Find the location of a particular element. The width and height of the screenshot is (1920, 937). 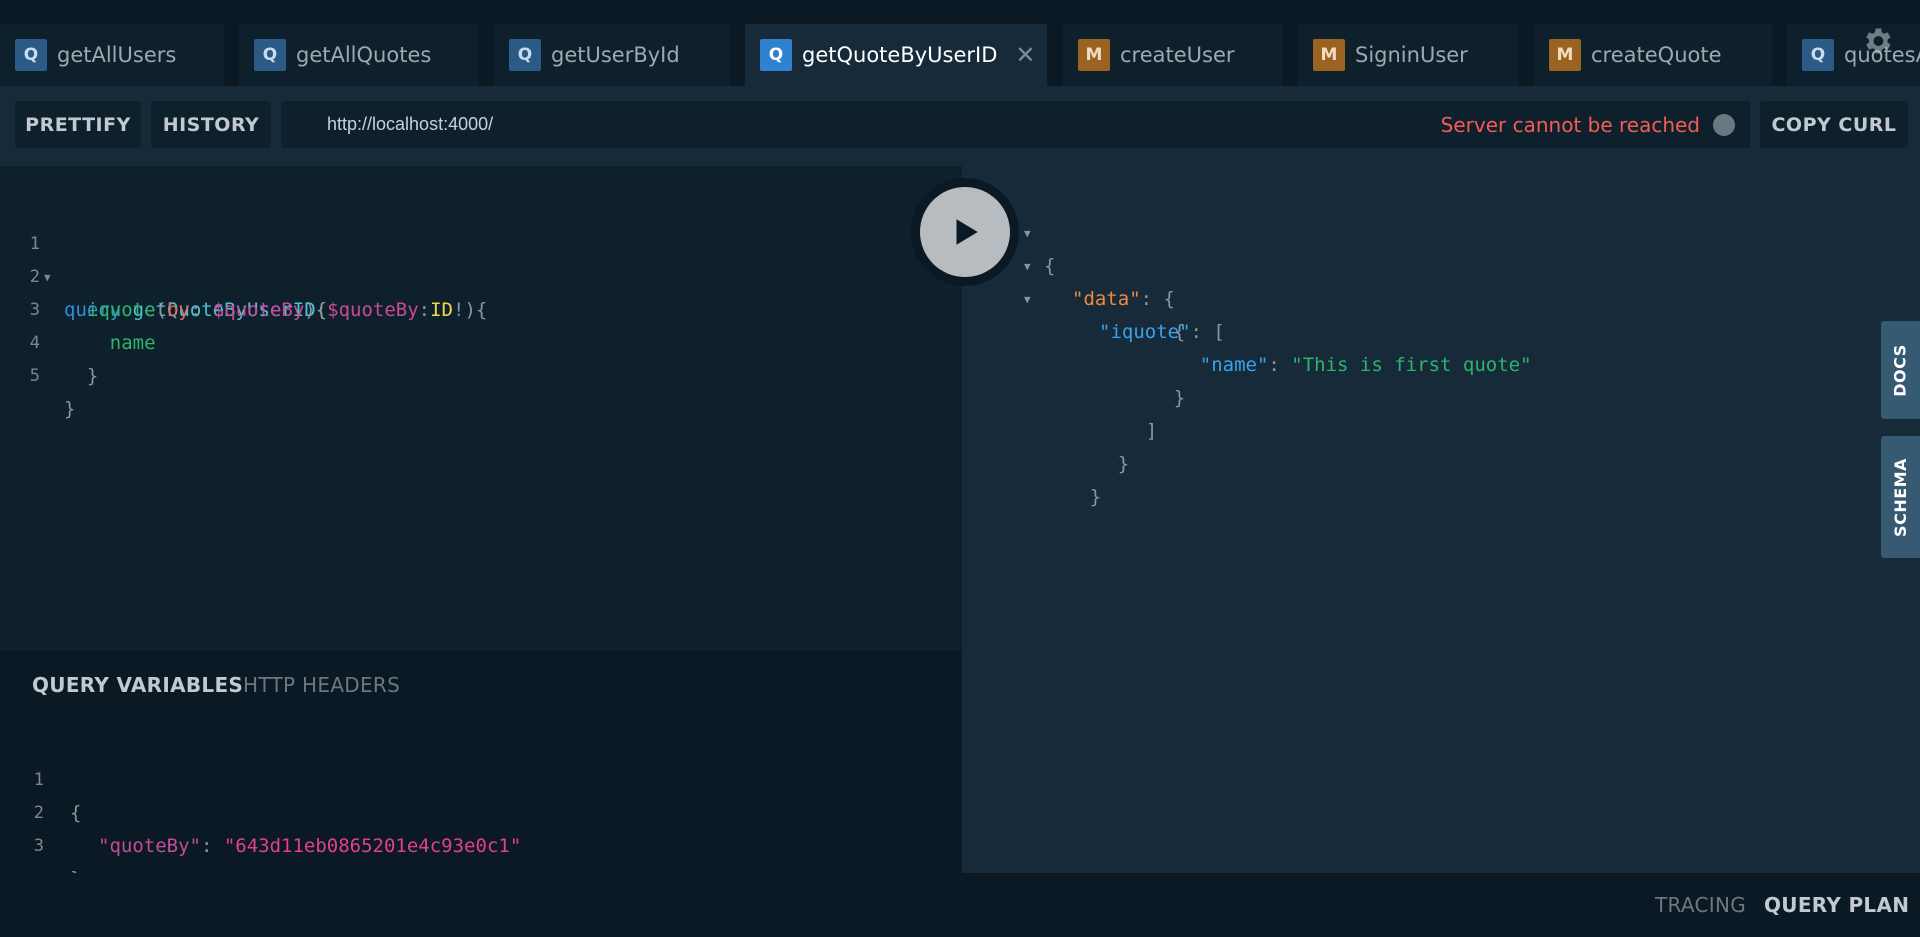

tab-label: getAllUsers is located at coordinates (117, 55).